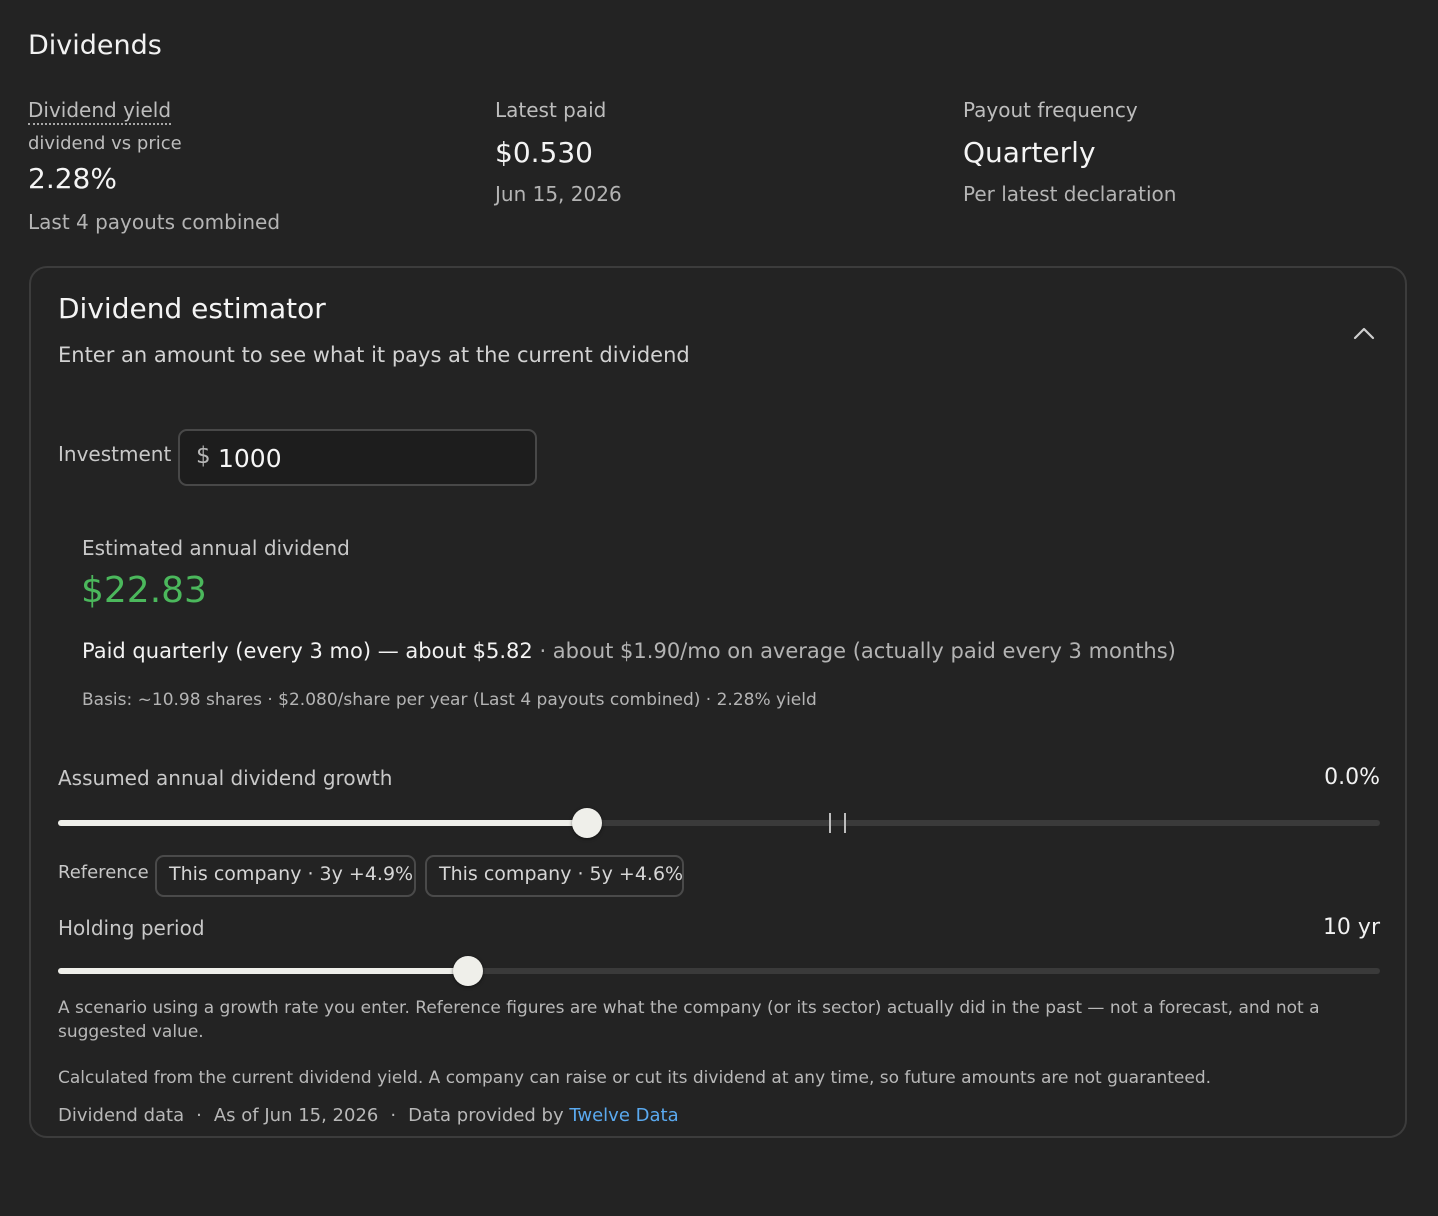  Describe the element at coordinates (131, 928) in the screenshot. I see `holding-period-label: Holding period` at that location.